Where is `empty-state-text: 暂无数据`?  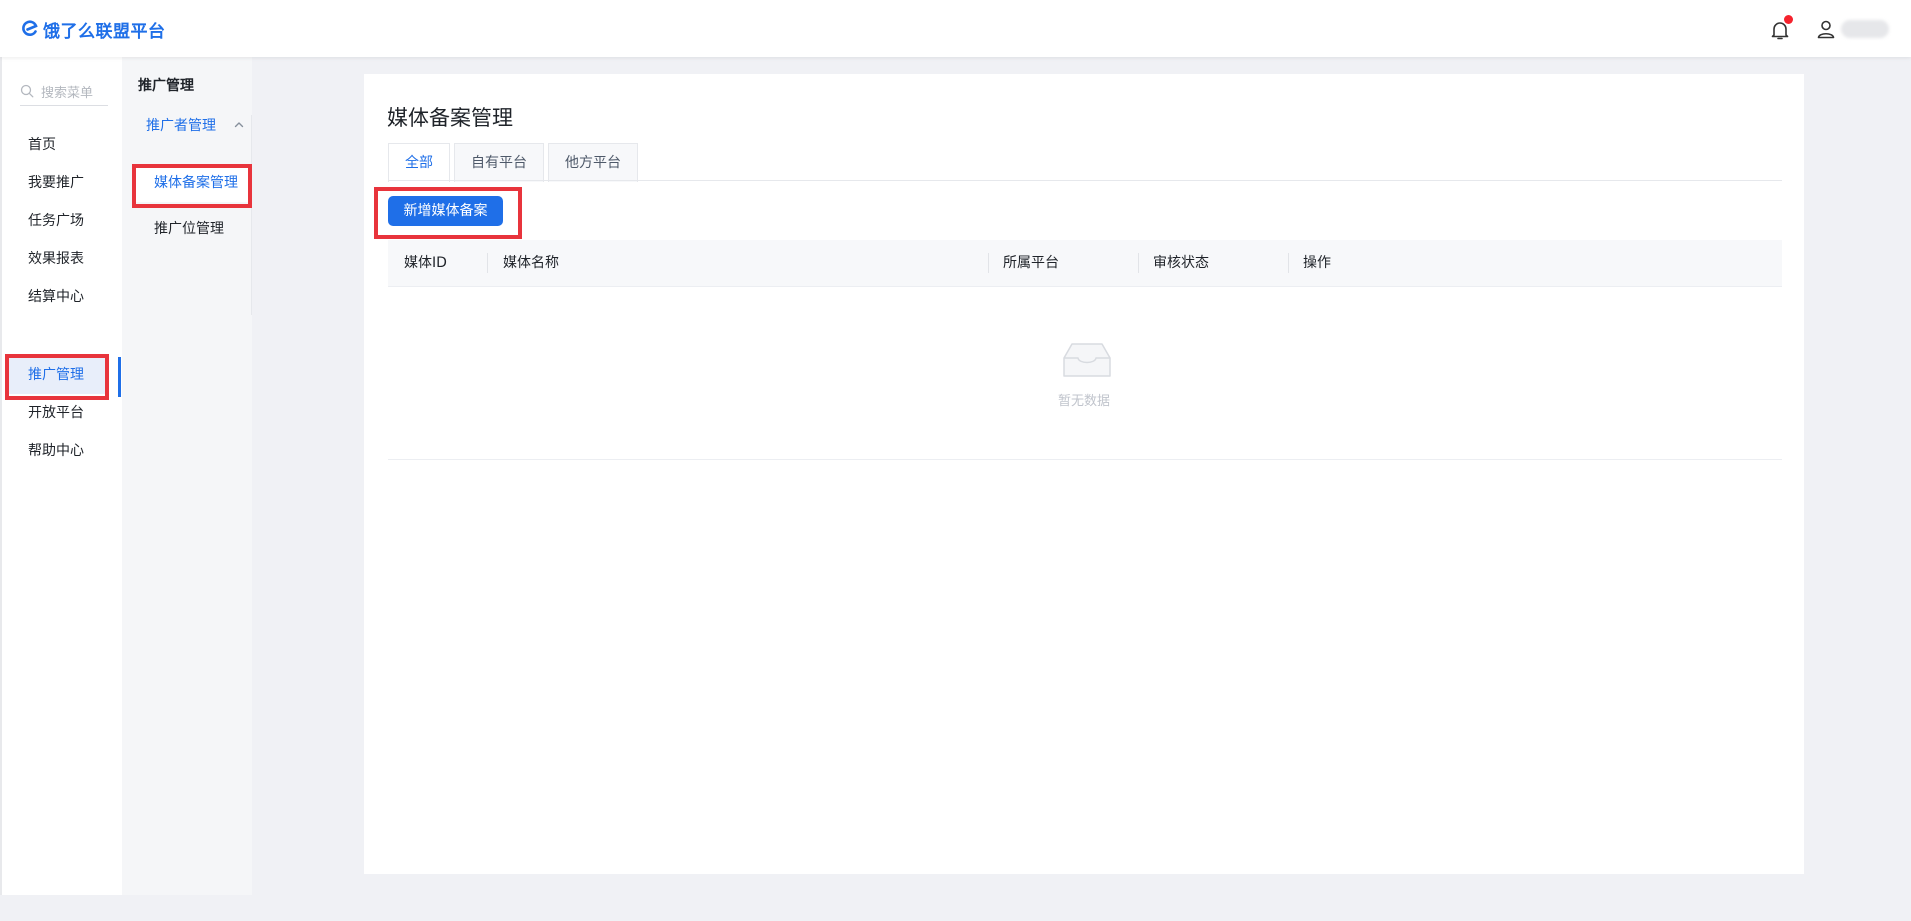
empty-state-text: 暂无数据 is located at coordinates (1083, 401).